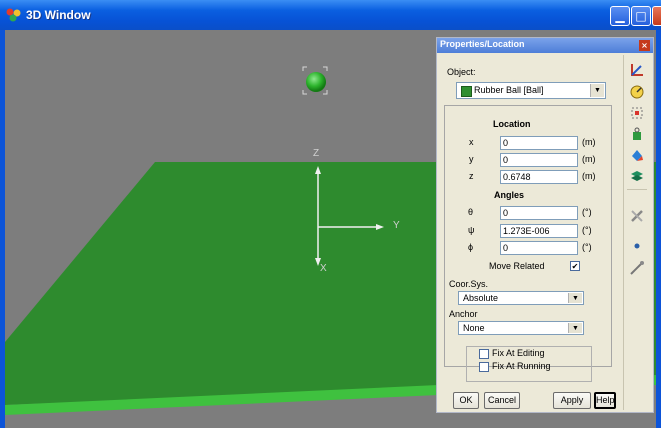 This screenshot has width=661, height=428. I want to click on z-axis-label: Z, so click(316, 153).